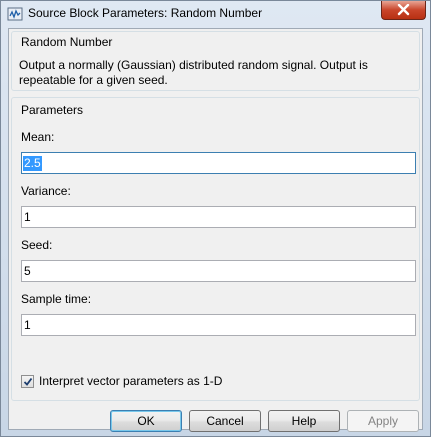 This screenshot has height=437, width=431. I want to click on mean-label: Mean:, so click(38, 137).